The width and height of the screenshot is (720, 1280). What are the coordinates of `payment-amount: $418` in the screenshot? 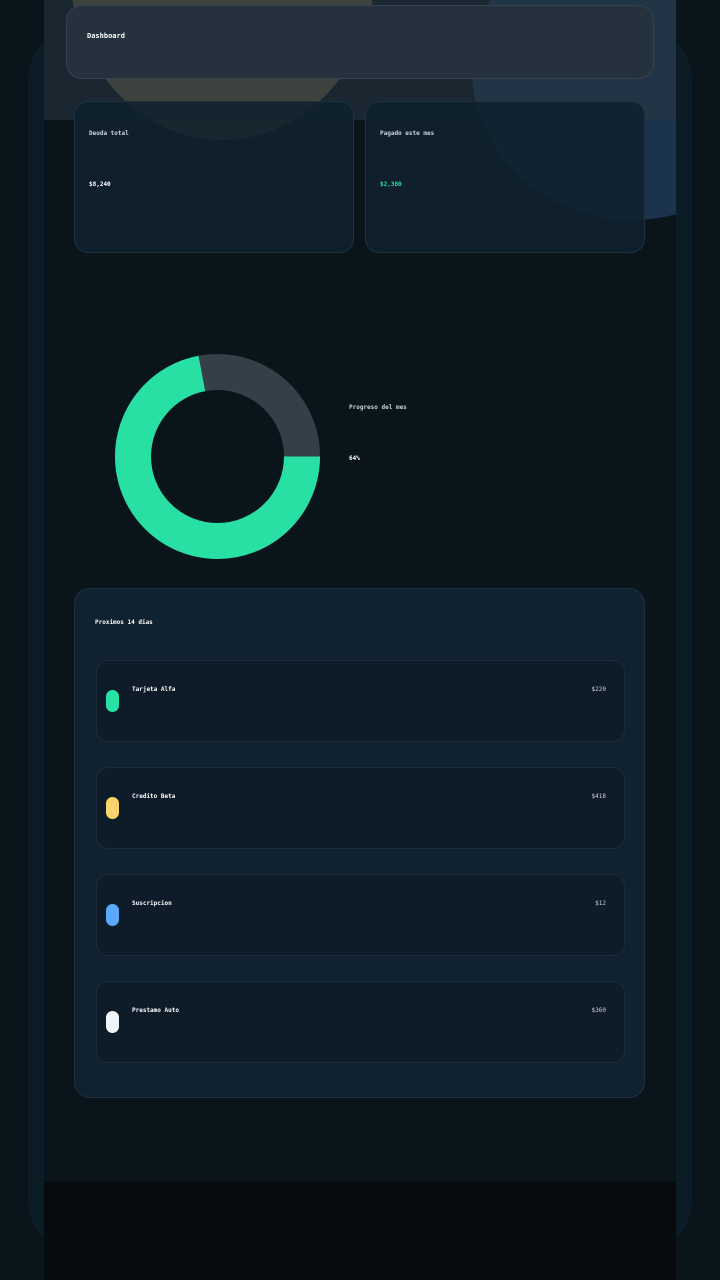 It's located at (598, 796).